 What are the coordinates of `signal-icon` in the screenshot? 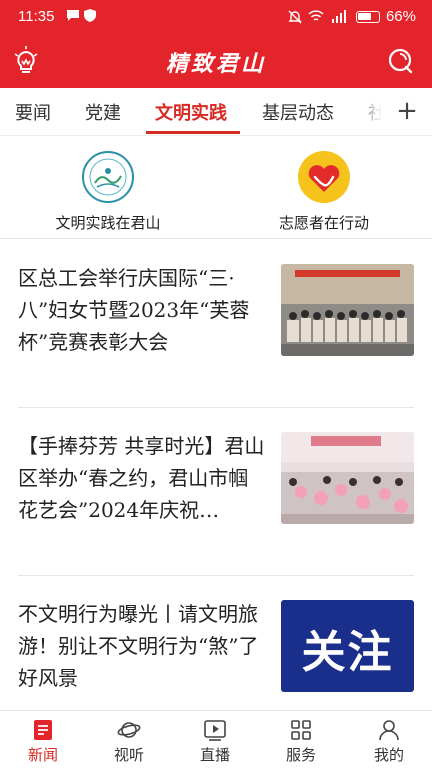 It's located at (338, 16).